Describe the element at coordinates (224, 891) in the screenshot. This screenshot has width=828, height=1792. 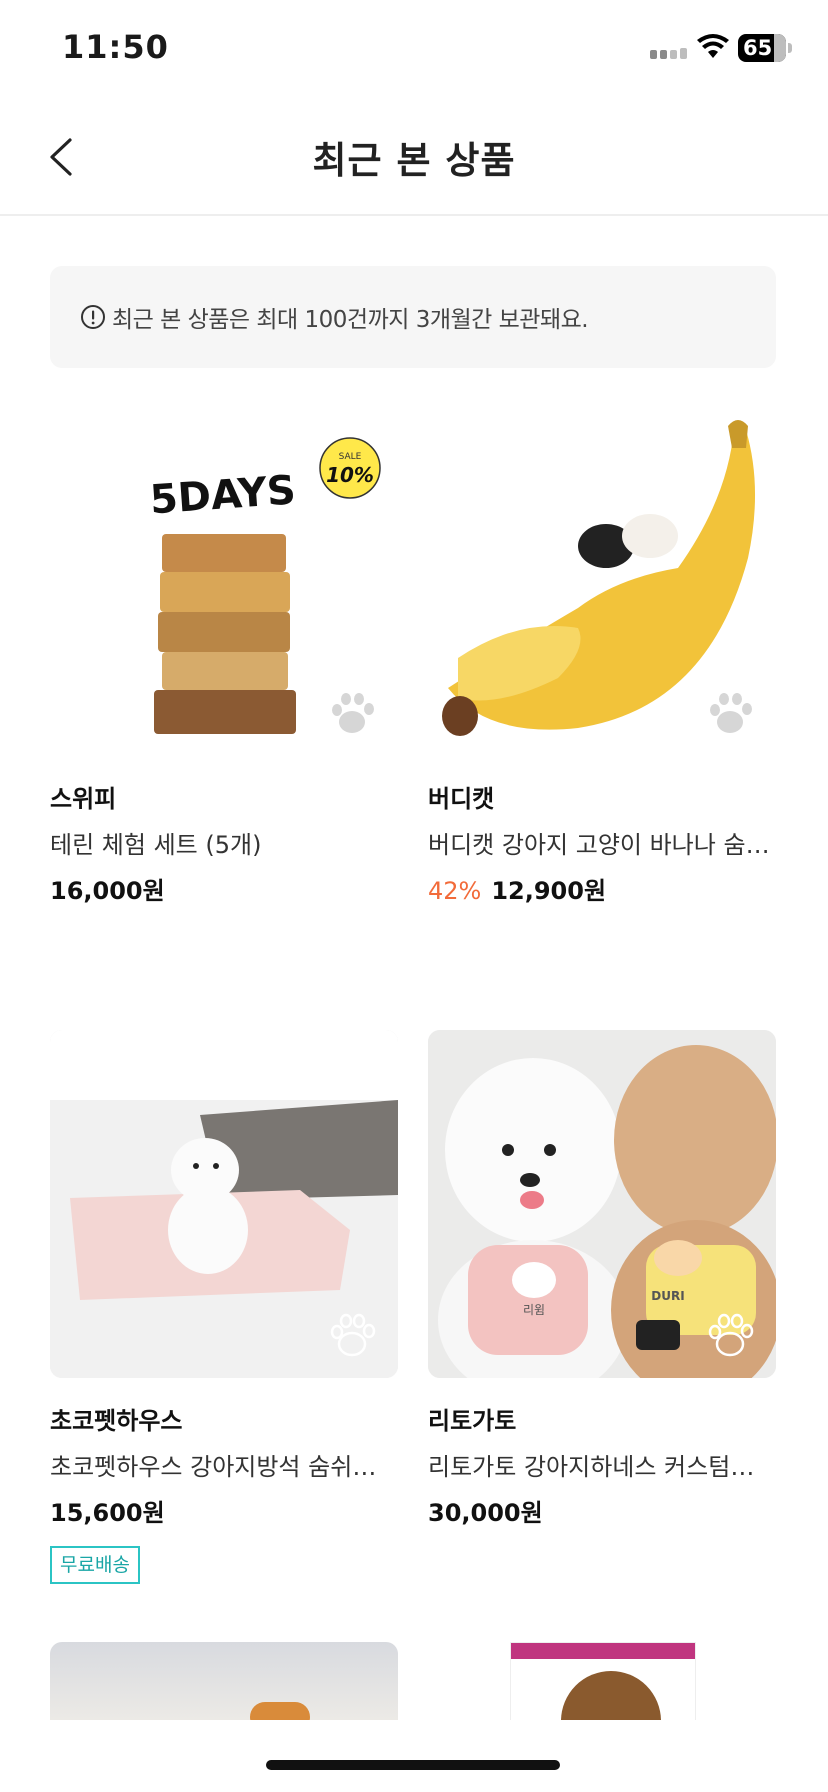
I see `price-row: 16,000원` at that location.